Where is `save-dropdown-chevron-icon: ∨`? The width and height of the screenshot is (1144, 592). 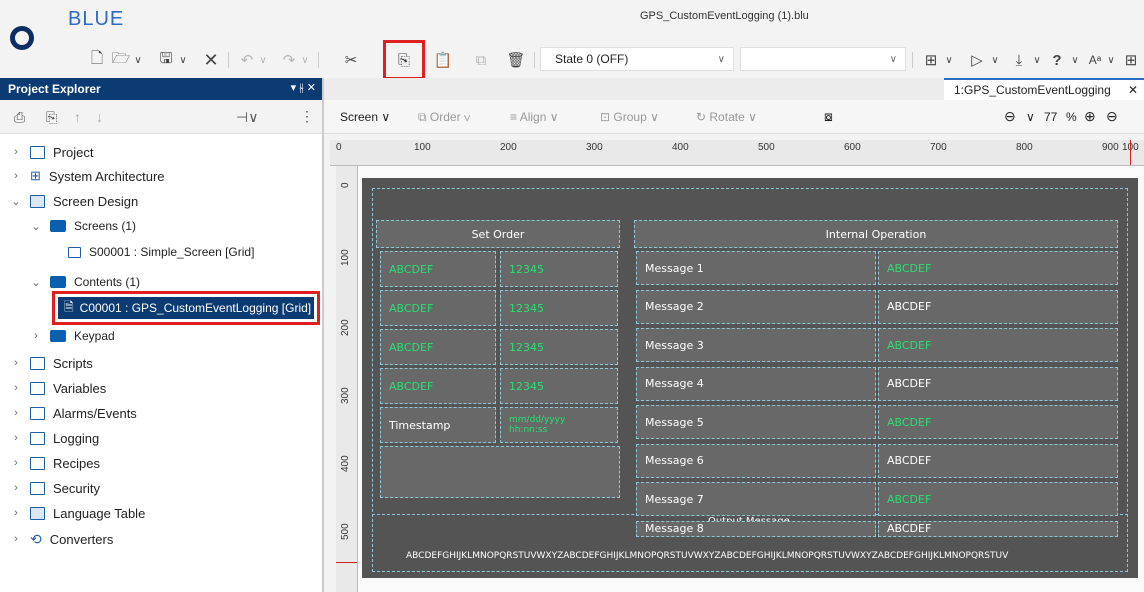
save-dropdown-chevron-icon: ∨ is located at coordinates (183, 60).